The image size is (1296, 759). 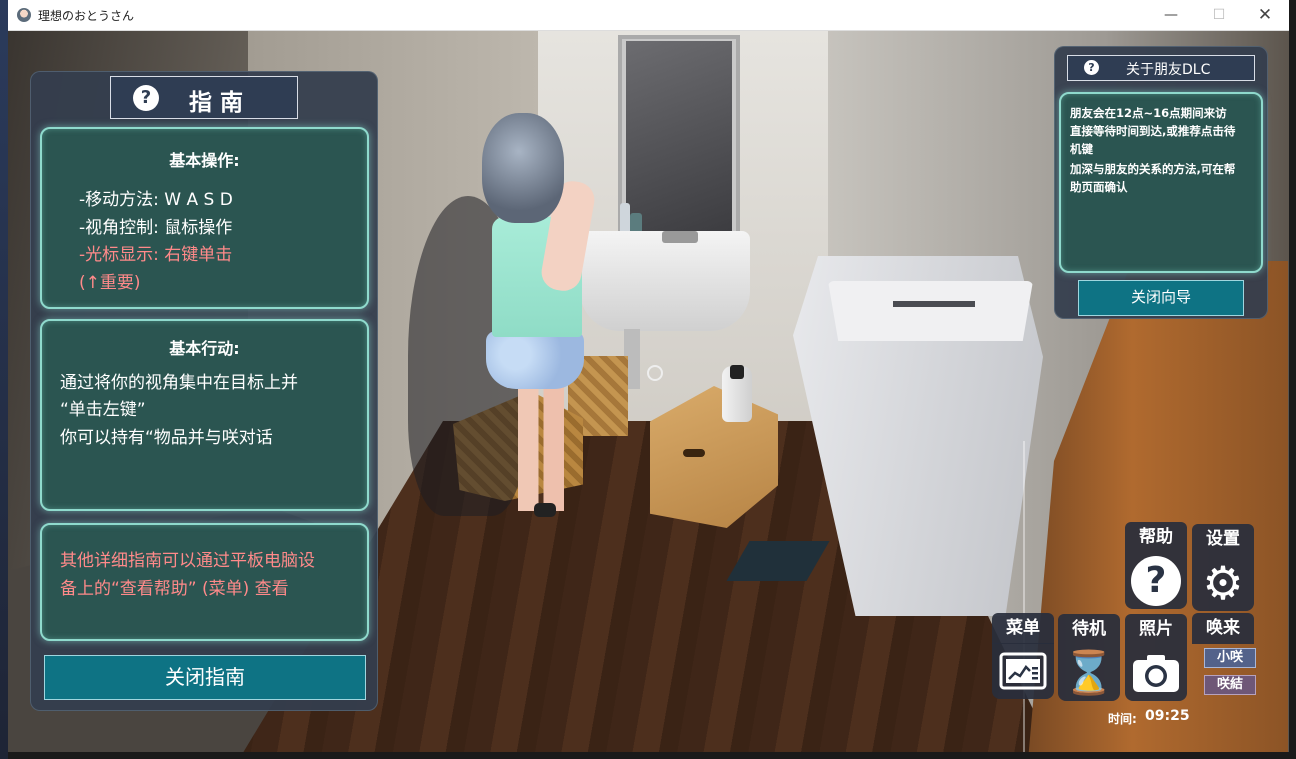 I want to click on menu-button, so click(x=1023, y=671).